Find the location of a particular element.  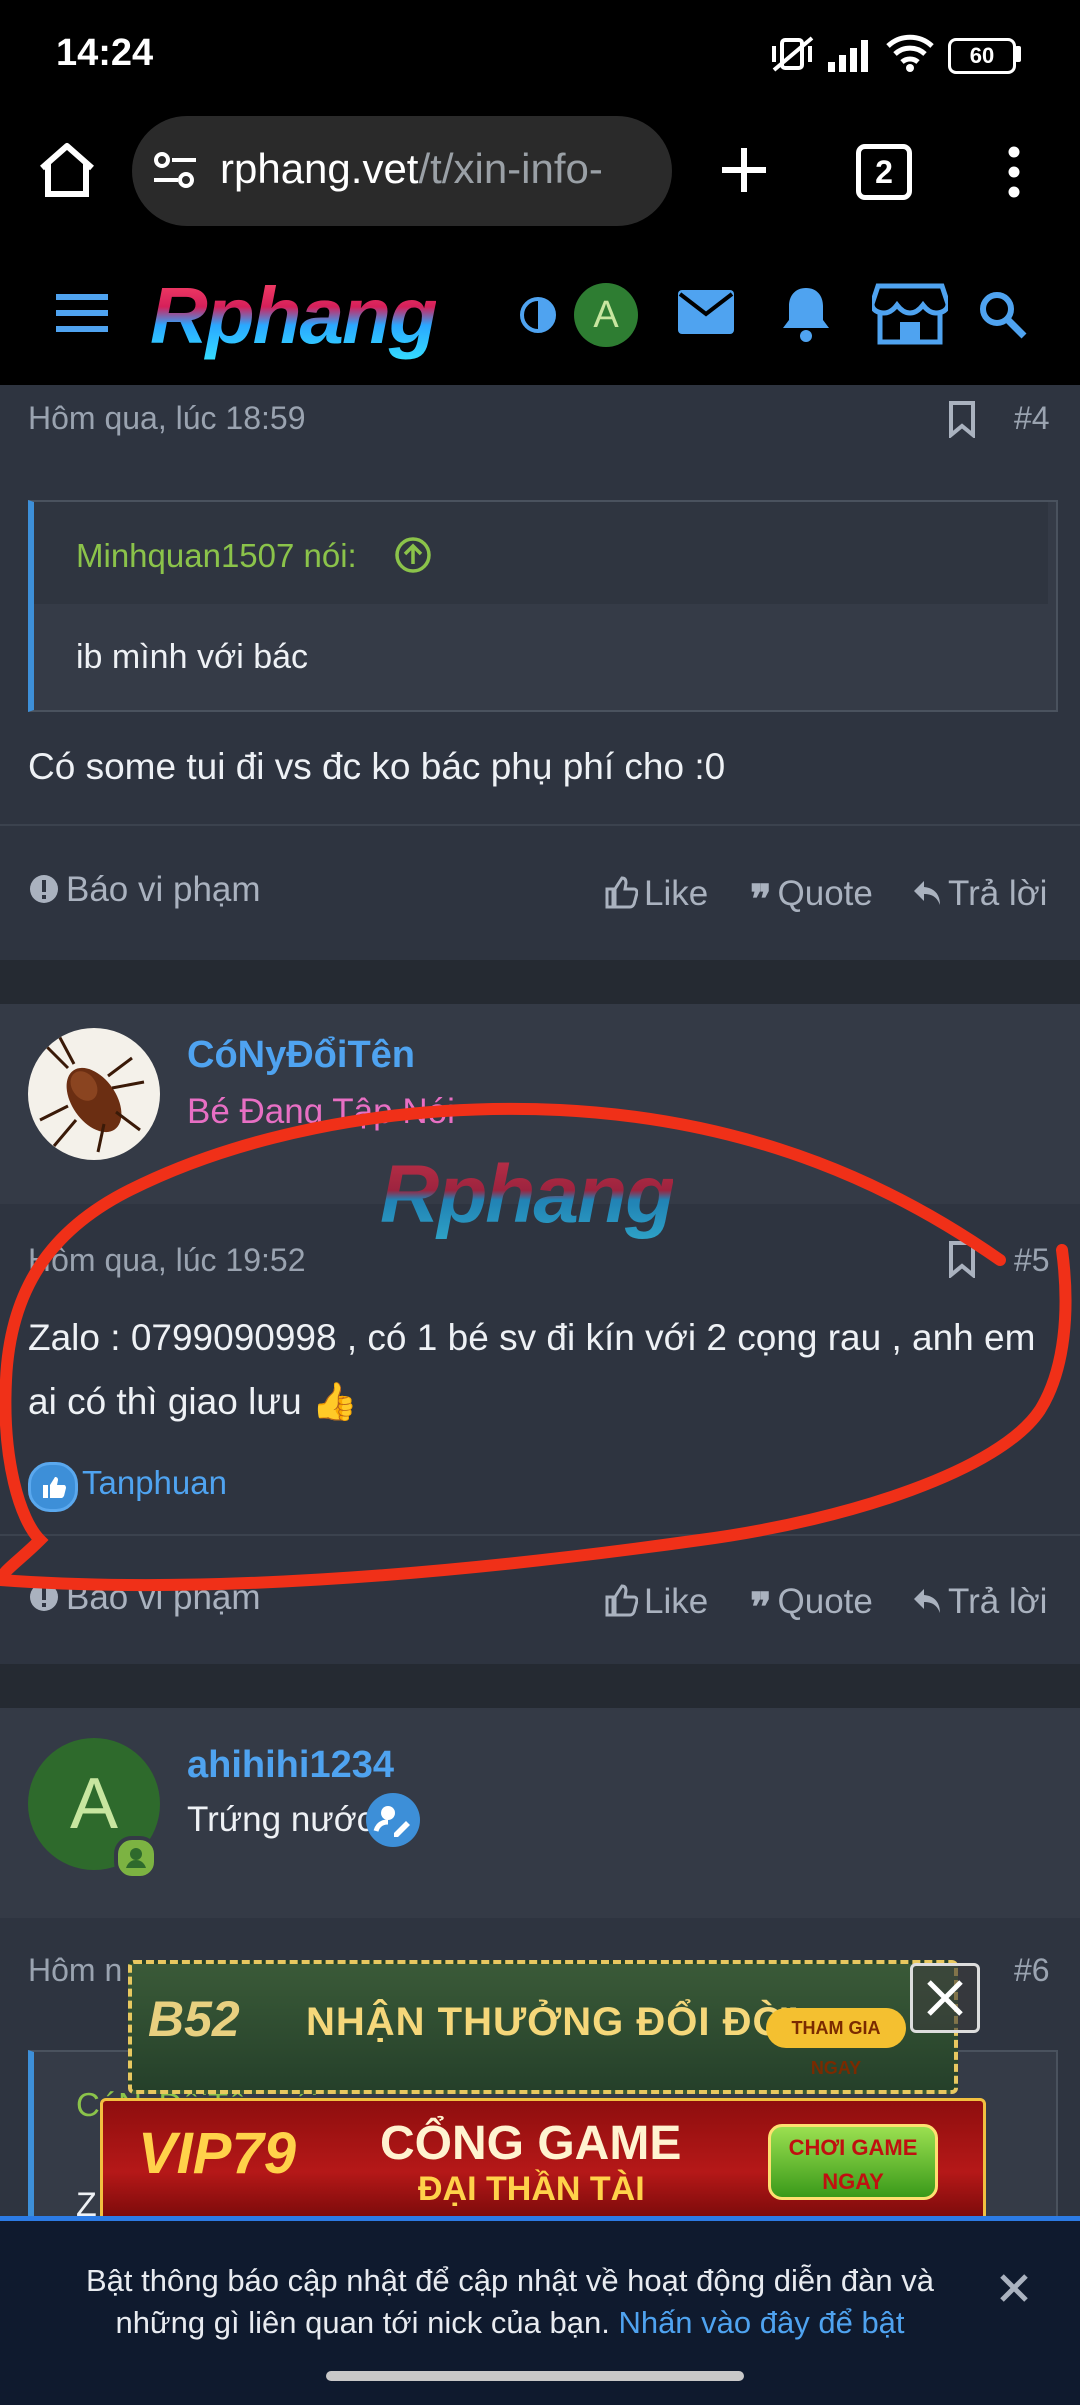

mail-icon is located at coordinates (706, 312).